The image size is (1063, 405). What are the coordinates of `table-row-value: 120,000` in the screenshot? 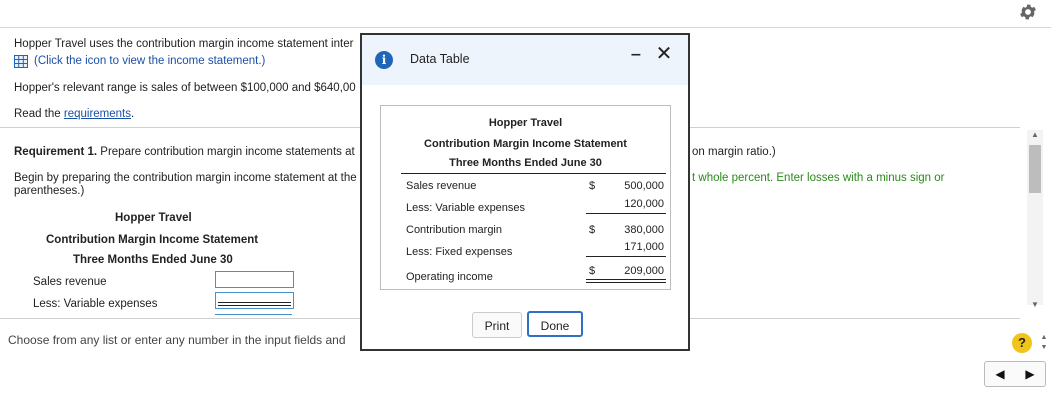 It's located at (644, 204).